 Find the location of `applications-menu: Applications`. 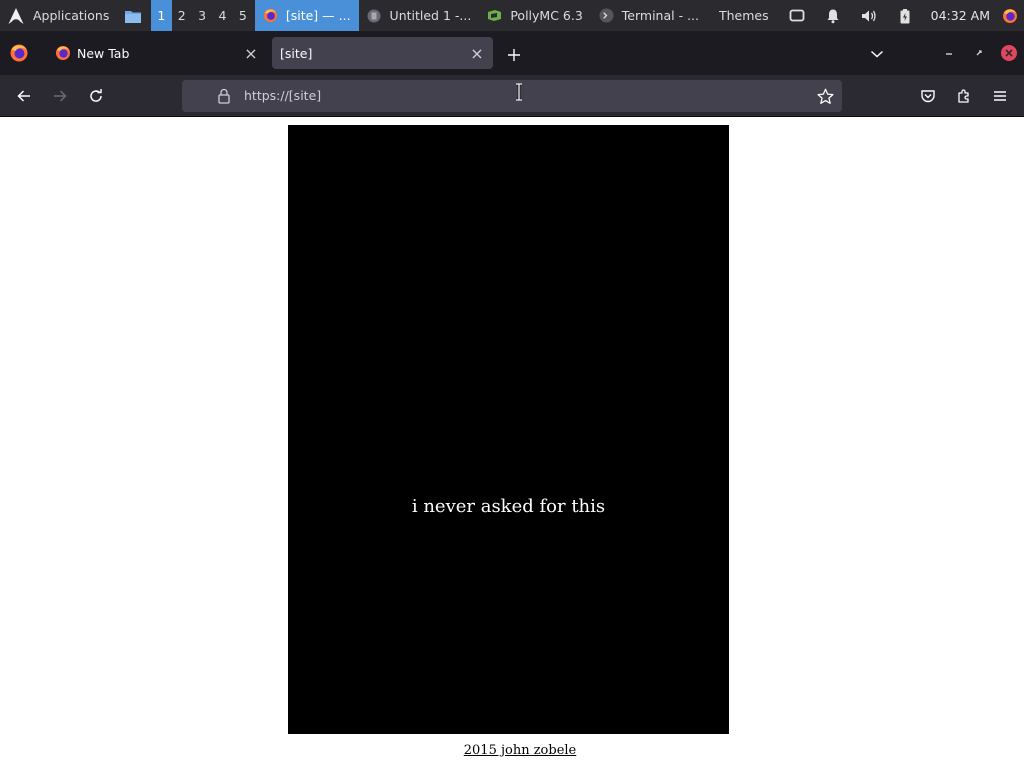

applications-menu: Applications is located at coordinates (58, 15).